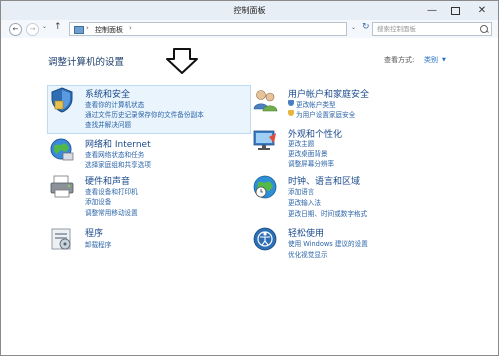 Image resolution: width=499 pixels, height=356 pixels. Describe the element at coordinates (301, 143) in the screenshot. I see `link-change-theme: 更改主题` at that location.